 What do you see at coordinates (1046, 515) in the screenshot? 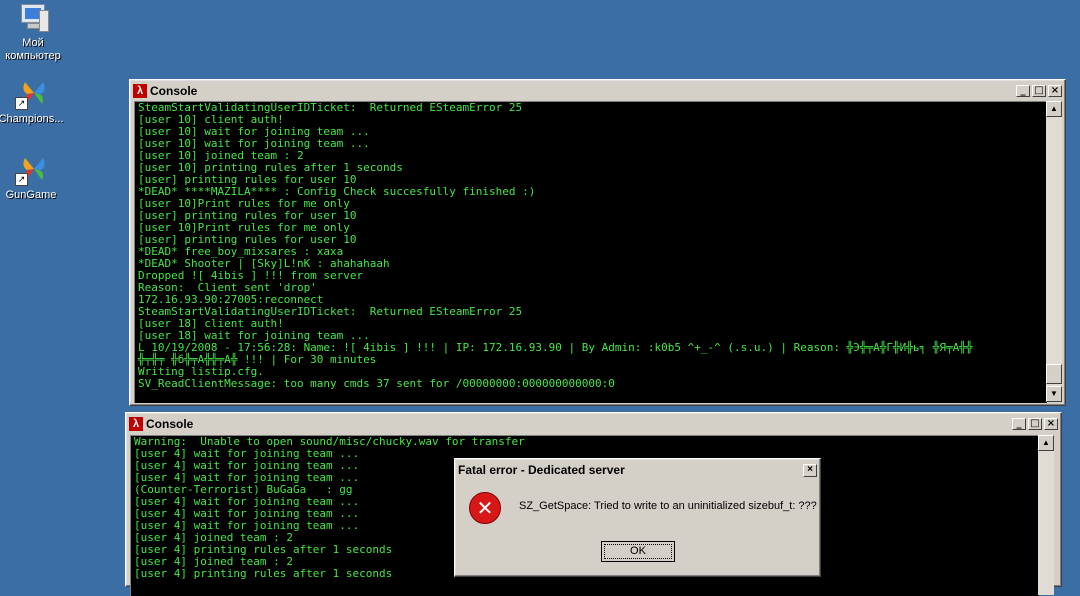
I see `vertical-scrollbar: ▲` at bounding box center [1046, 515].